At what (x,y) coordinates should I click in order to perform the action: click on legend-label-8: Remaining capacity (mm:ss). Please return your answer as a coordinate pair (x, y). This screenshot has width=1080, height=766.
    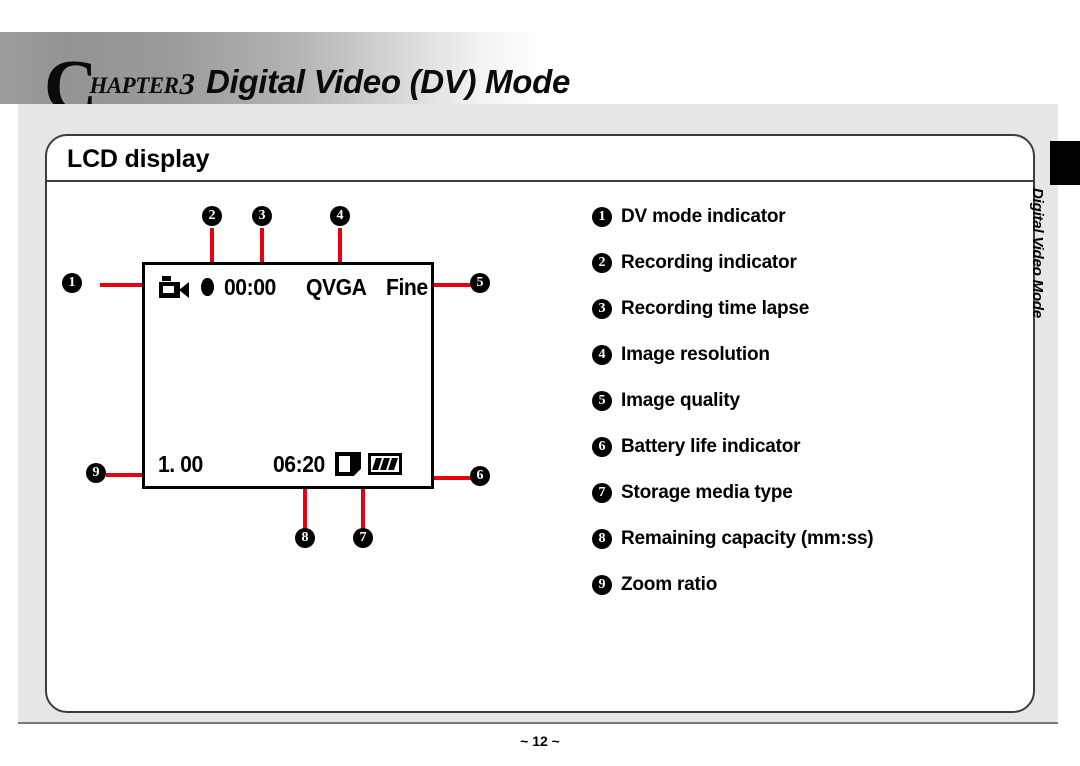
    Looking at the image, I should click on (747, 538).